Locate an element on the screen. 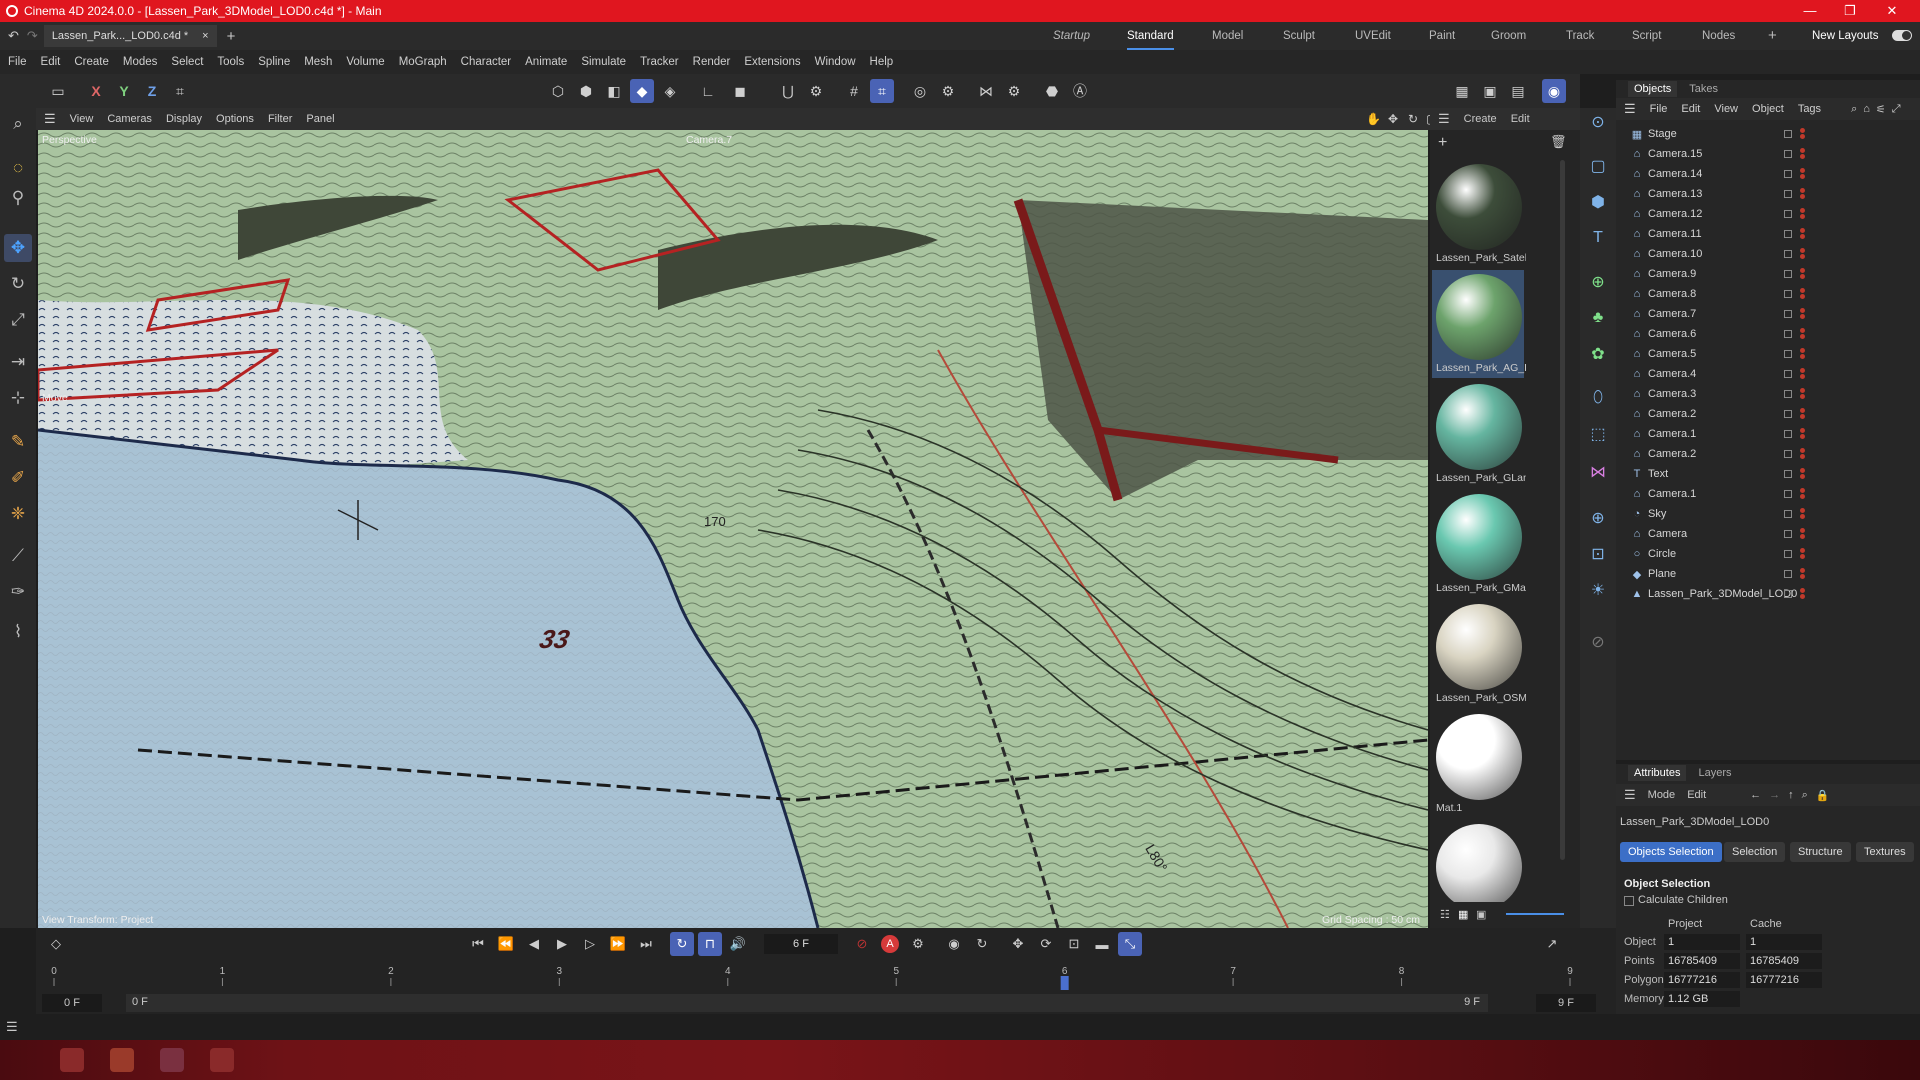  go-to-start-icon: ⏮ is located at coordinates (478, 944).